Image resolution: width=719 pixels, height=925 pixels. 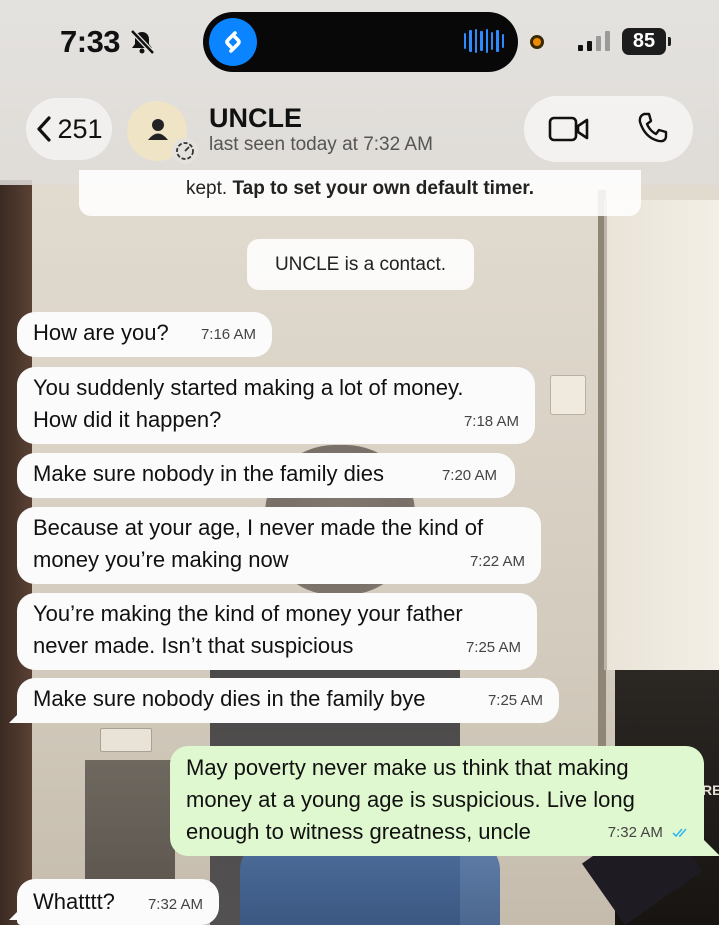 I want to click on signal-icon, so click(x=594, y=41).